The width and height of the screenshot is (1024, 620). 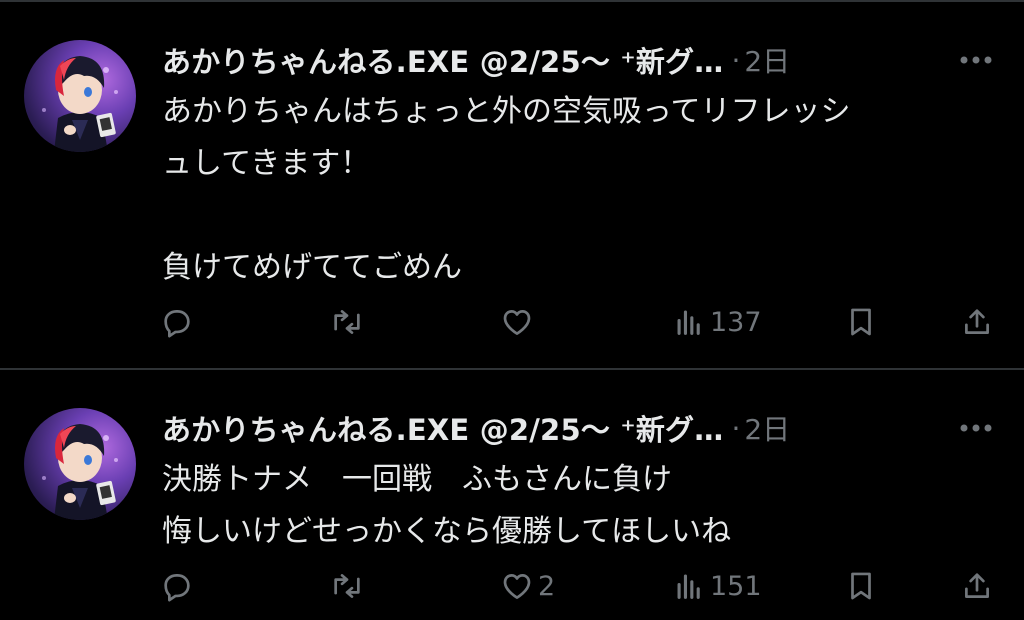 I want to click on like-button, so click(x=519, y=322).